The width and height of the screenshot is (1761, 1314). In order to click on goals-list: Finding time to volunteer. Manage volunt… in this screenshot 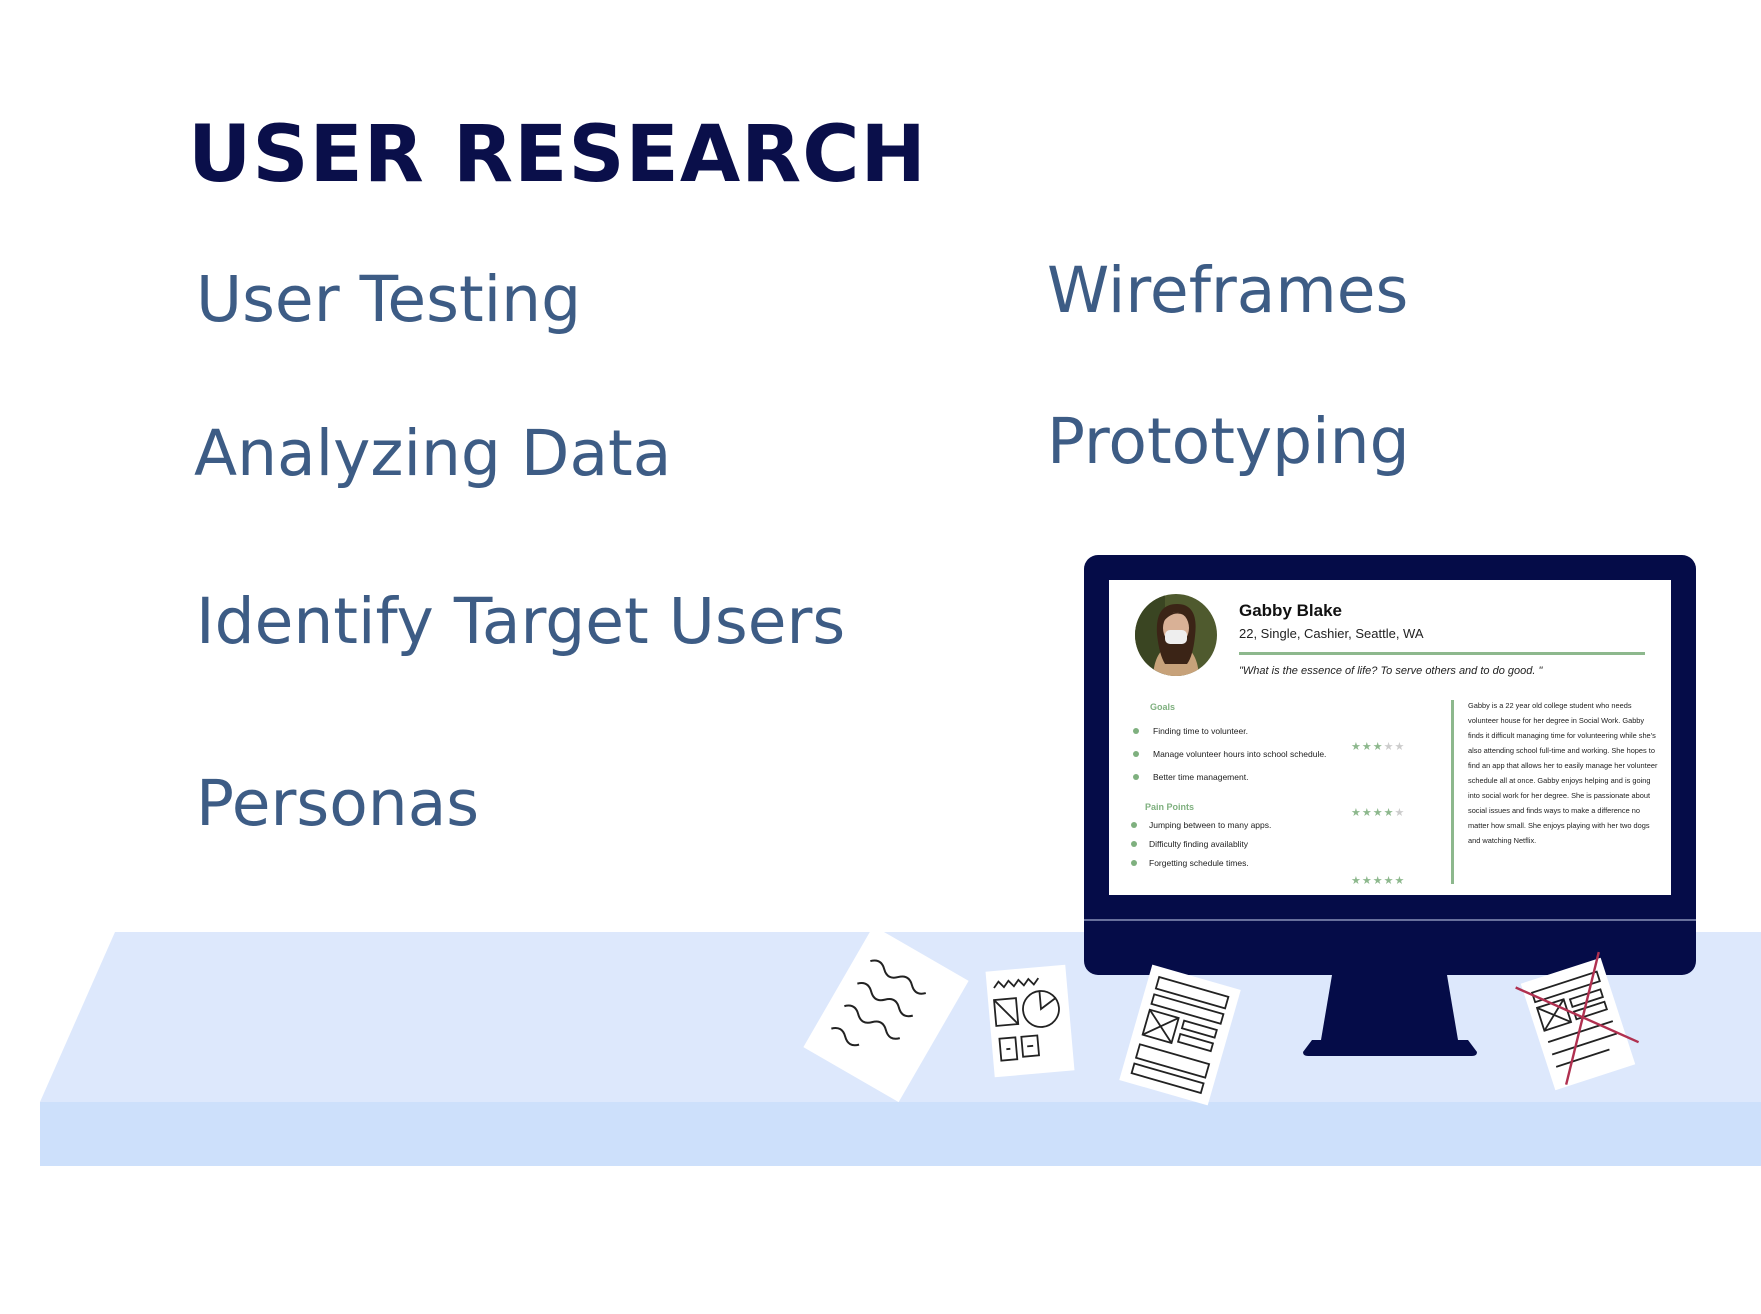, I will do `click(1229, 760)`.